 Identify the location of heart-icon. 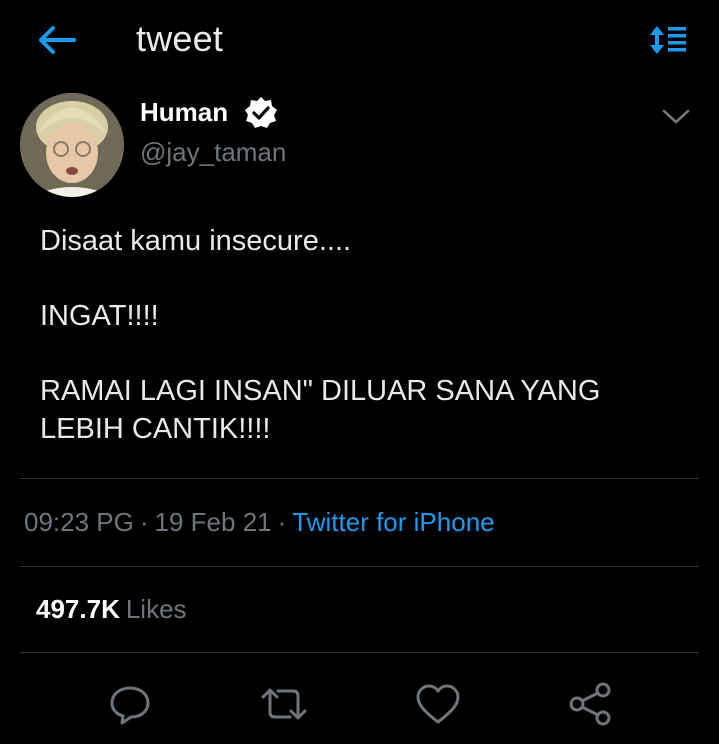
(438, 704).